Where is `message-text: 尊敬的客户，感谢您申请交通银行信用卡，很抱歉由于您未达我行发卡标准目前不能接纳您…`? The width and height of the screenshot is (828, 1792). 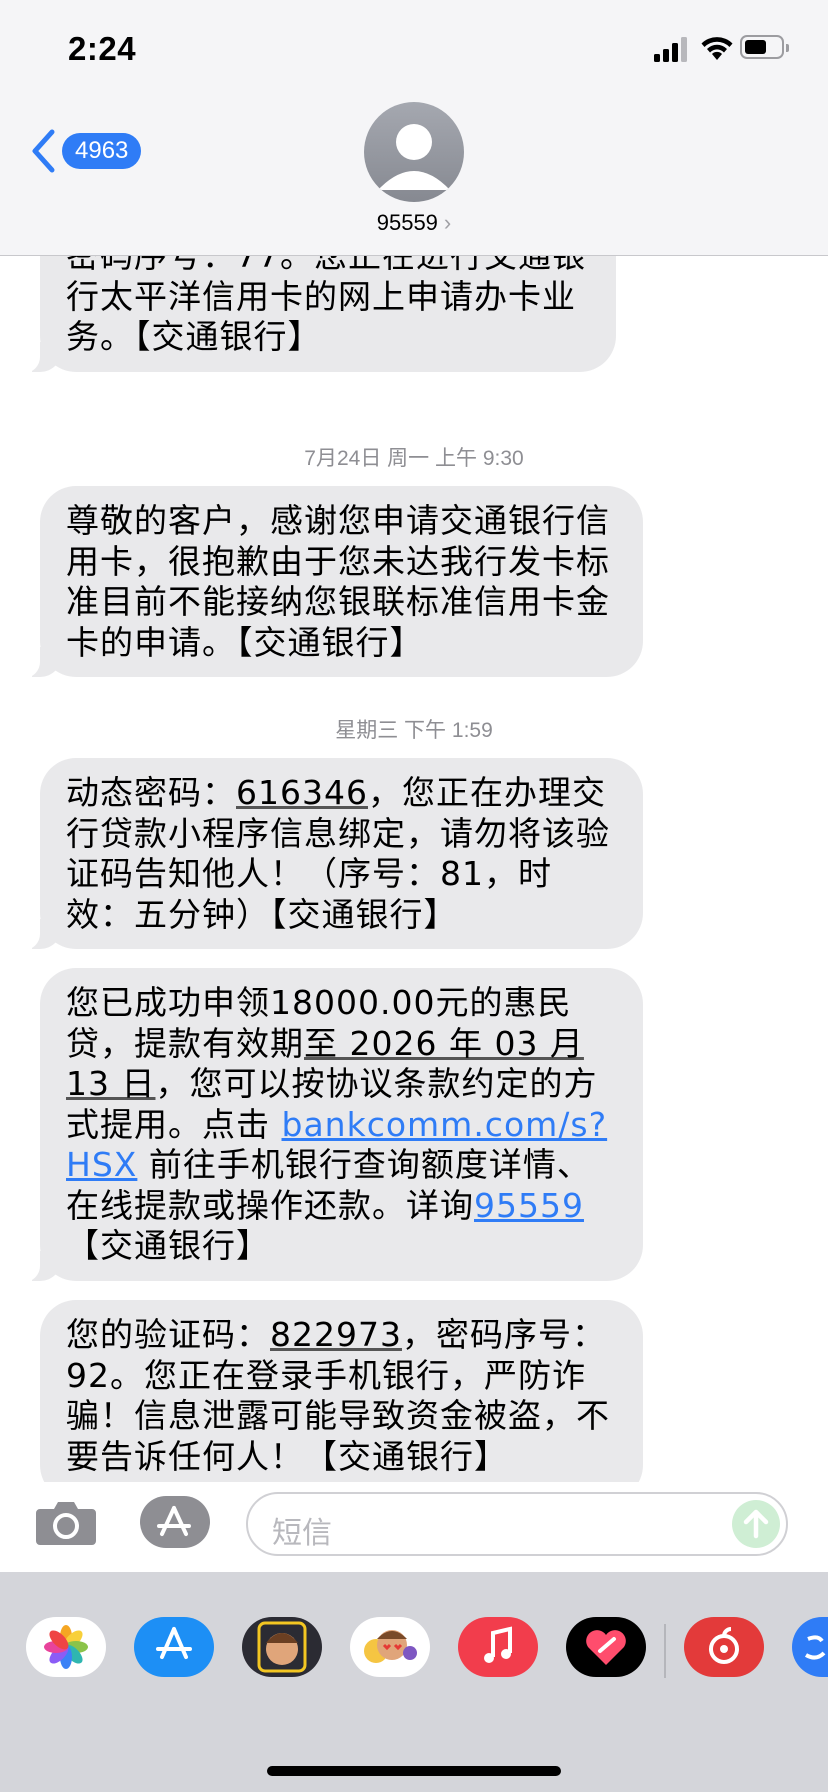
message-text: 尊敬的客户，感谢您申请交通银行信用卡，很抱歉由于您未达我行发卡标准目前不能接纳您… is located at coordinates (338, 581).